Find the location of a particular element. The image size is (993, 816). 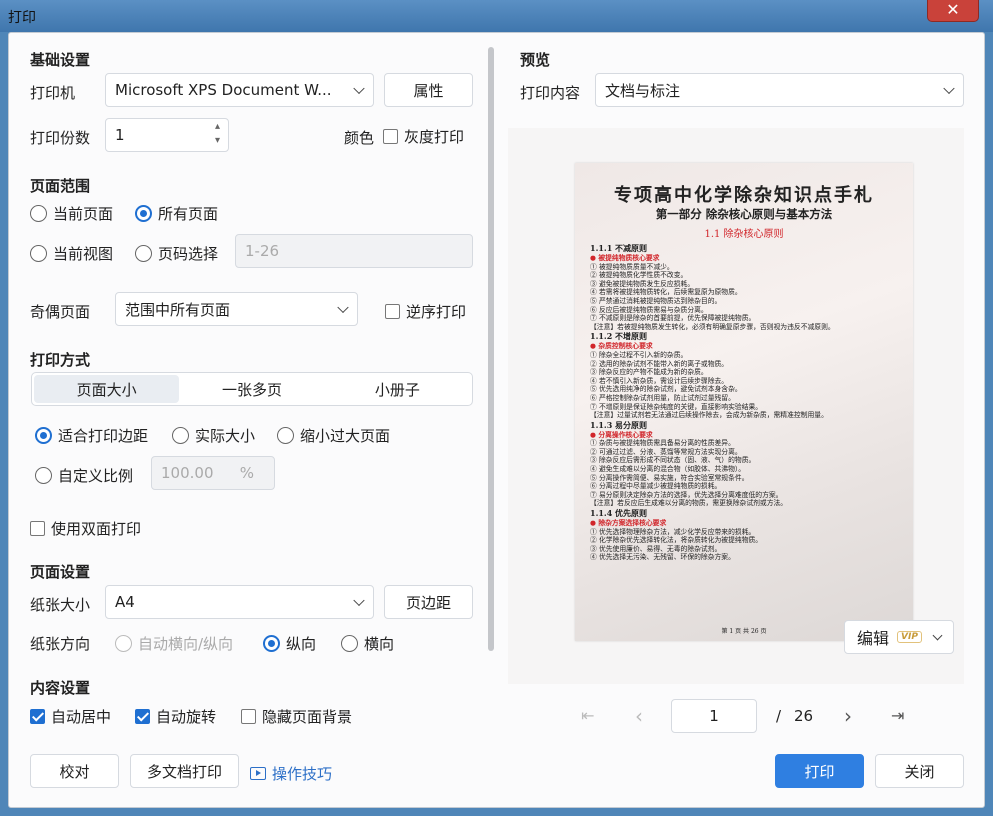

doc-line: ⑦ 不减原则是除杂的首要前提，优先保障被提纯物质。 is located at coordinates (673, 318).